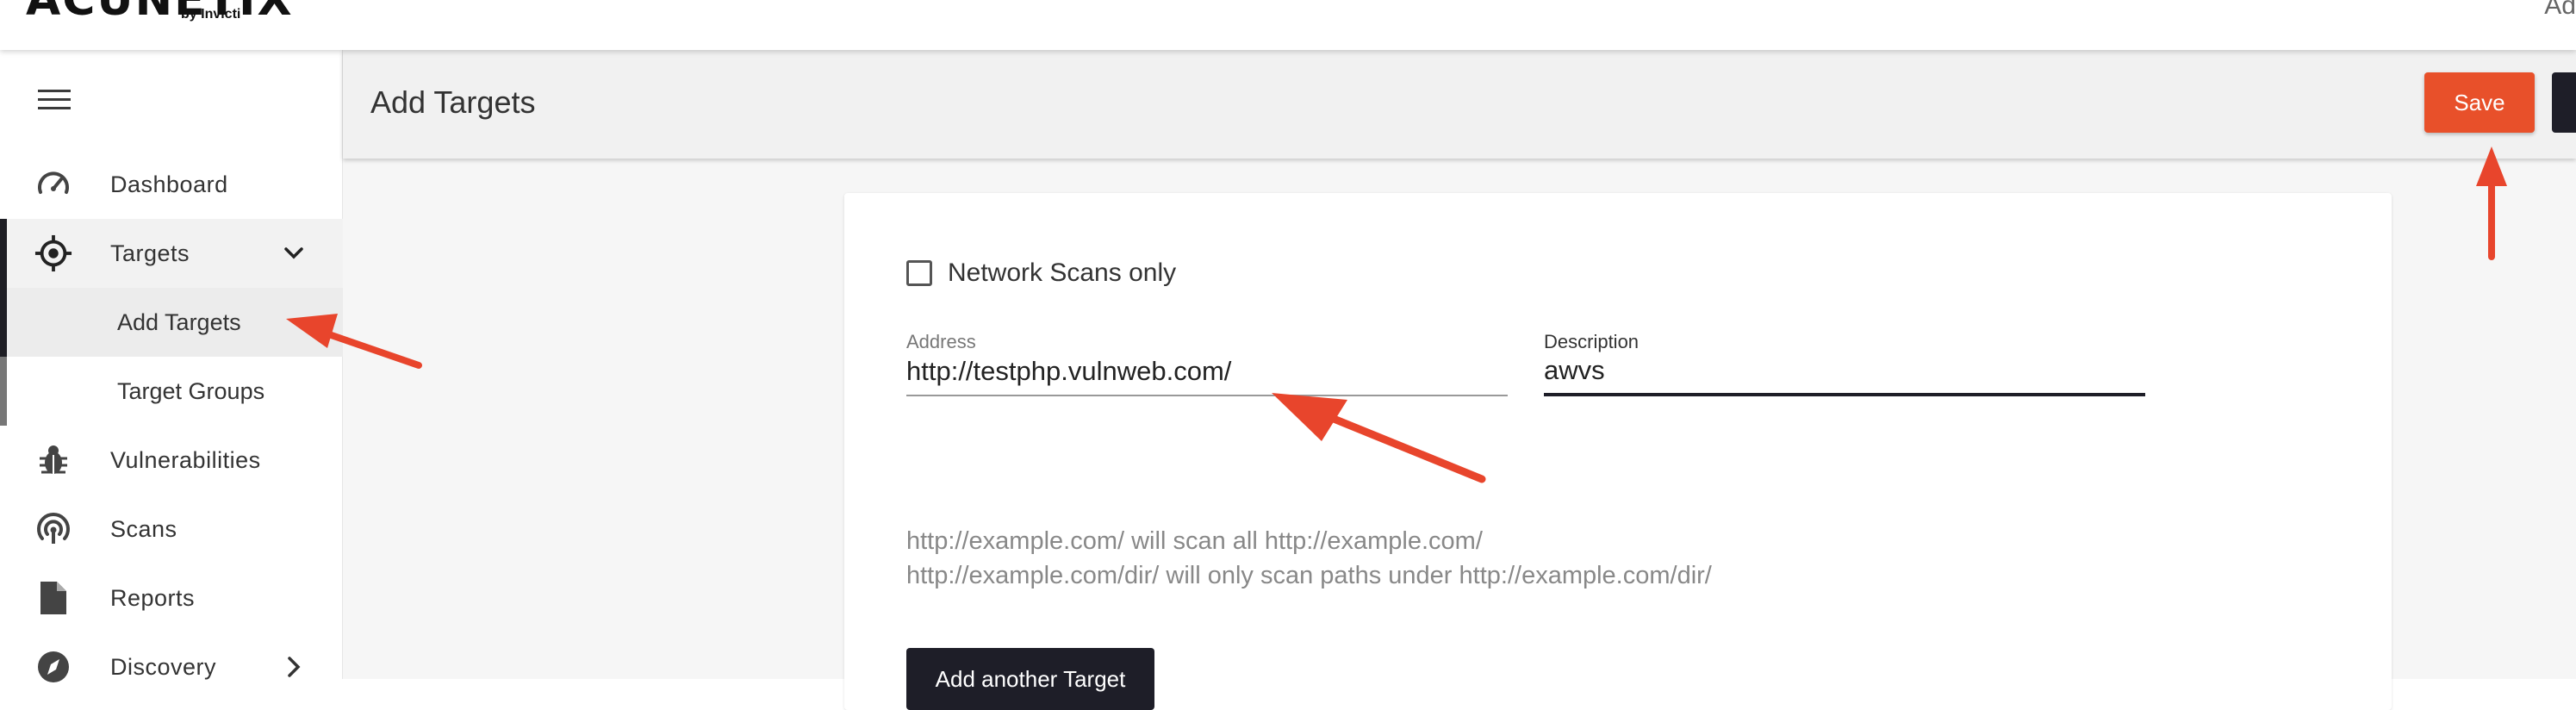 The height and width of the screenshot is (710, 2576). I want to click on add-another-target-button: Add another Target, so click(1030, 679).